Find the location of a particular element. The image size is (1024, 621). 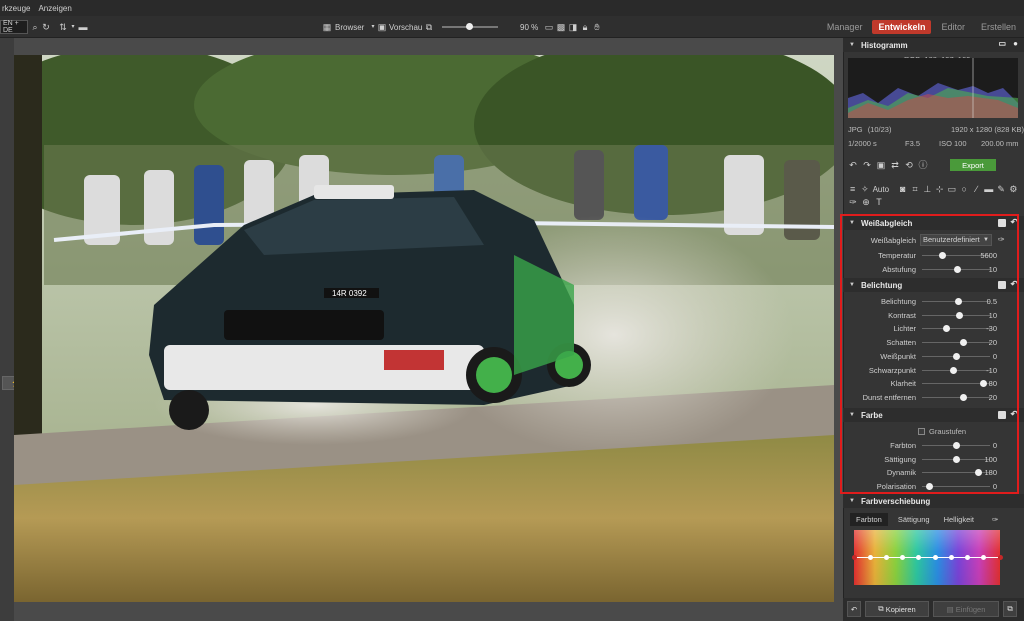

undo-icon: ↶ is located at coordinates (853, 165).